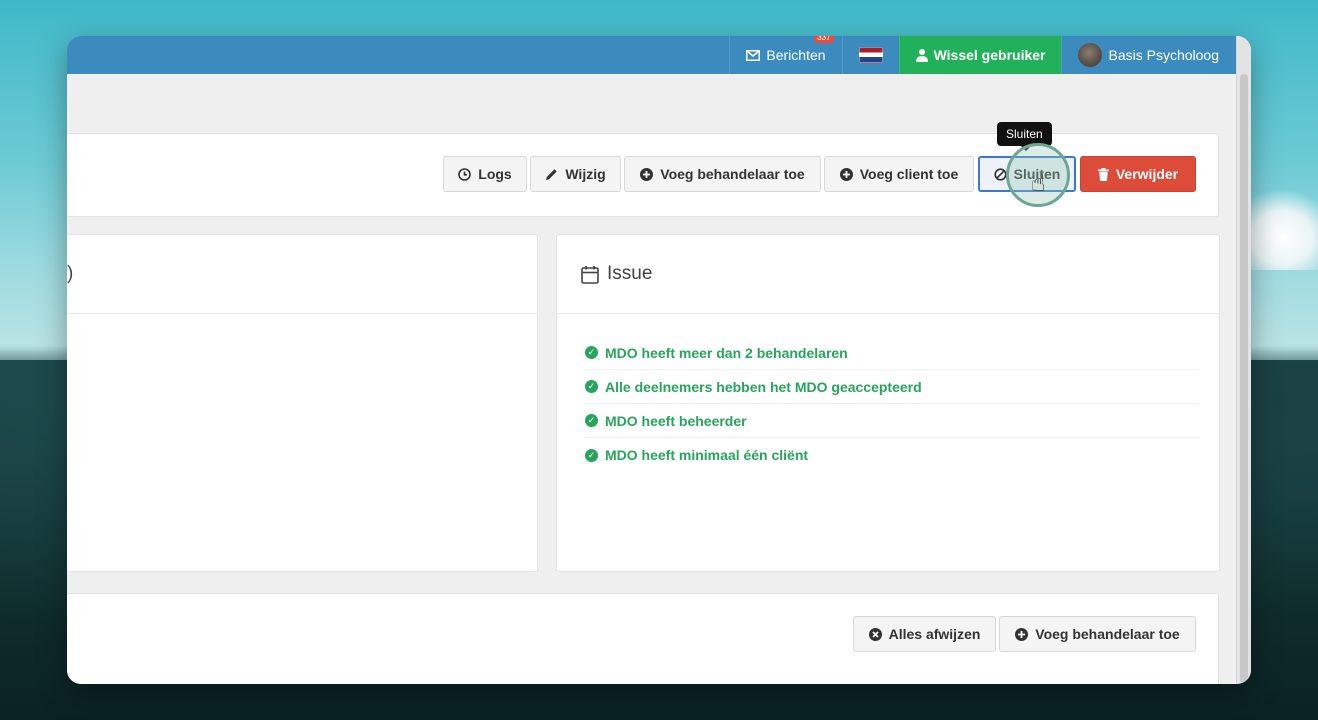 The image size is (1318, 720). What do you see at coordinates (732, 174) in the screenshot?
I see `add-practitioner-label: Voeg behandelaar toe` at bounding box center [732, 174].